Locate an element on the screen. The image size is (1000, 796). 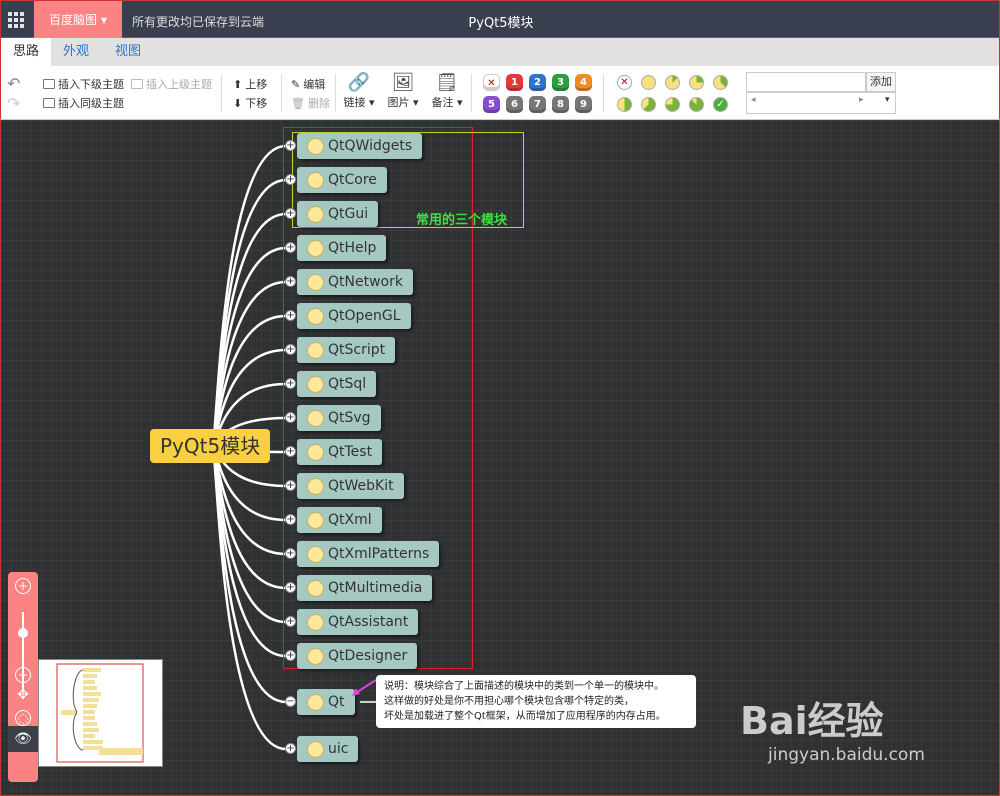
connection-line is located at coordinates (248, 296).